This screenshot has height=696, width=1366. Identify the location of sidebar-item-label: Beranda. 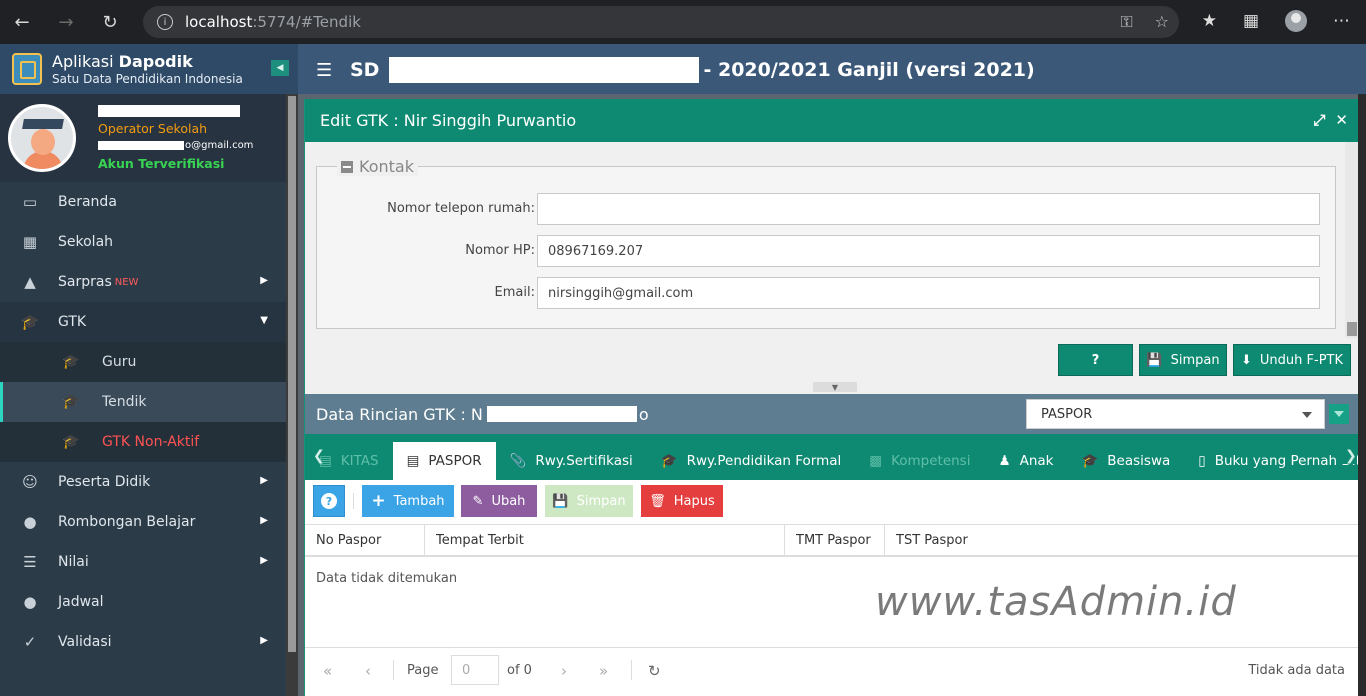
(87, 202).